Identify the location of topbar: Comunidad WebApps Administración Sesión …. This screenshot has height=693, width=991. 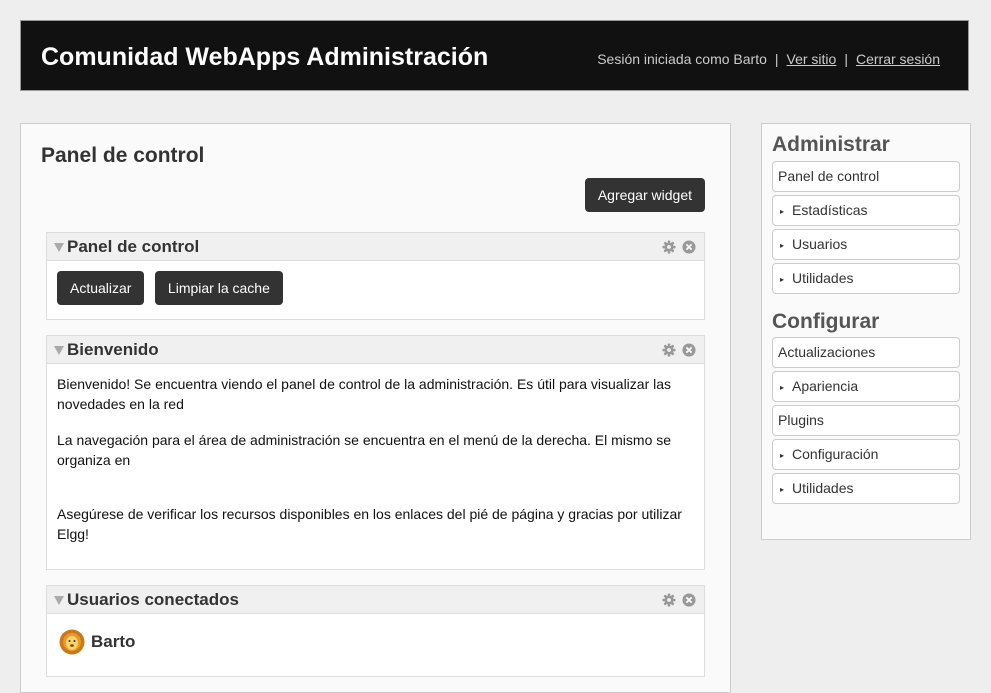
(494, 55).